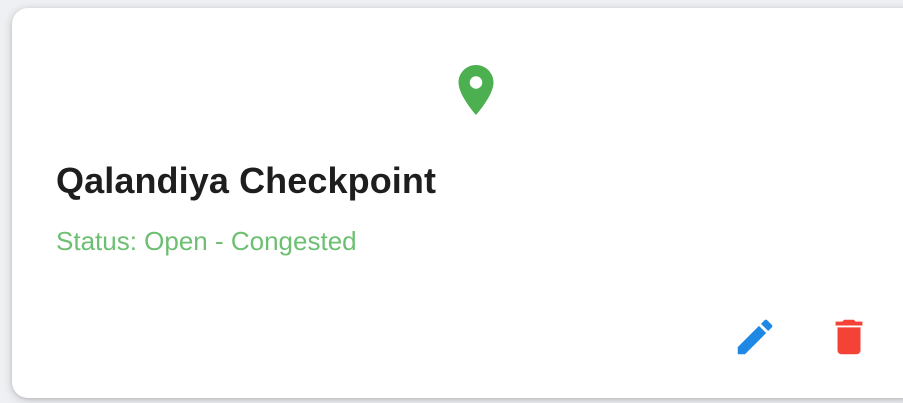  Describe the element at coordinates (206, 241) in the screenshot. I see `status-text: Status: Open - Congested` at that location.